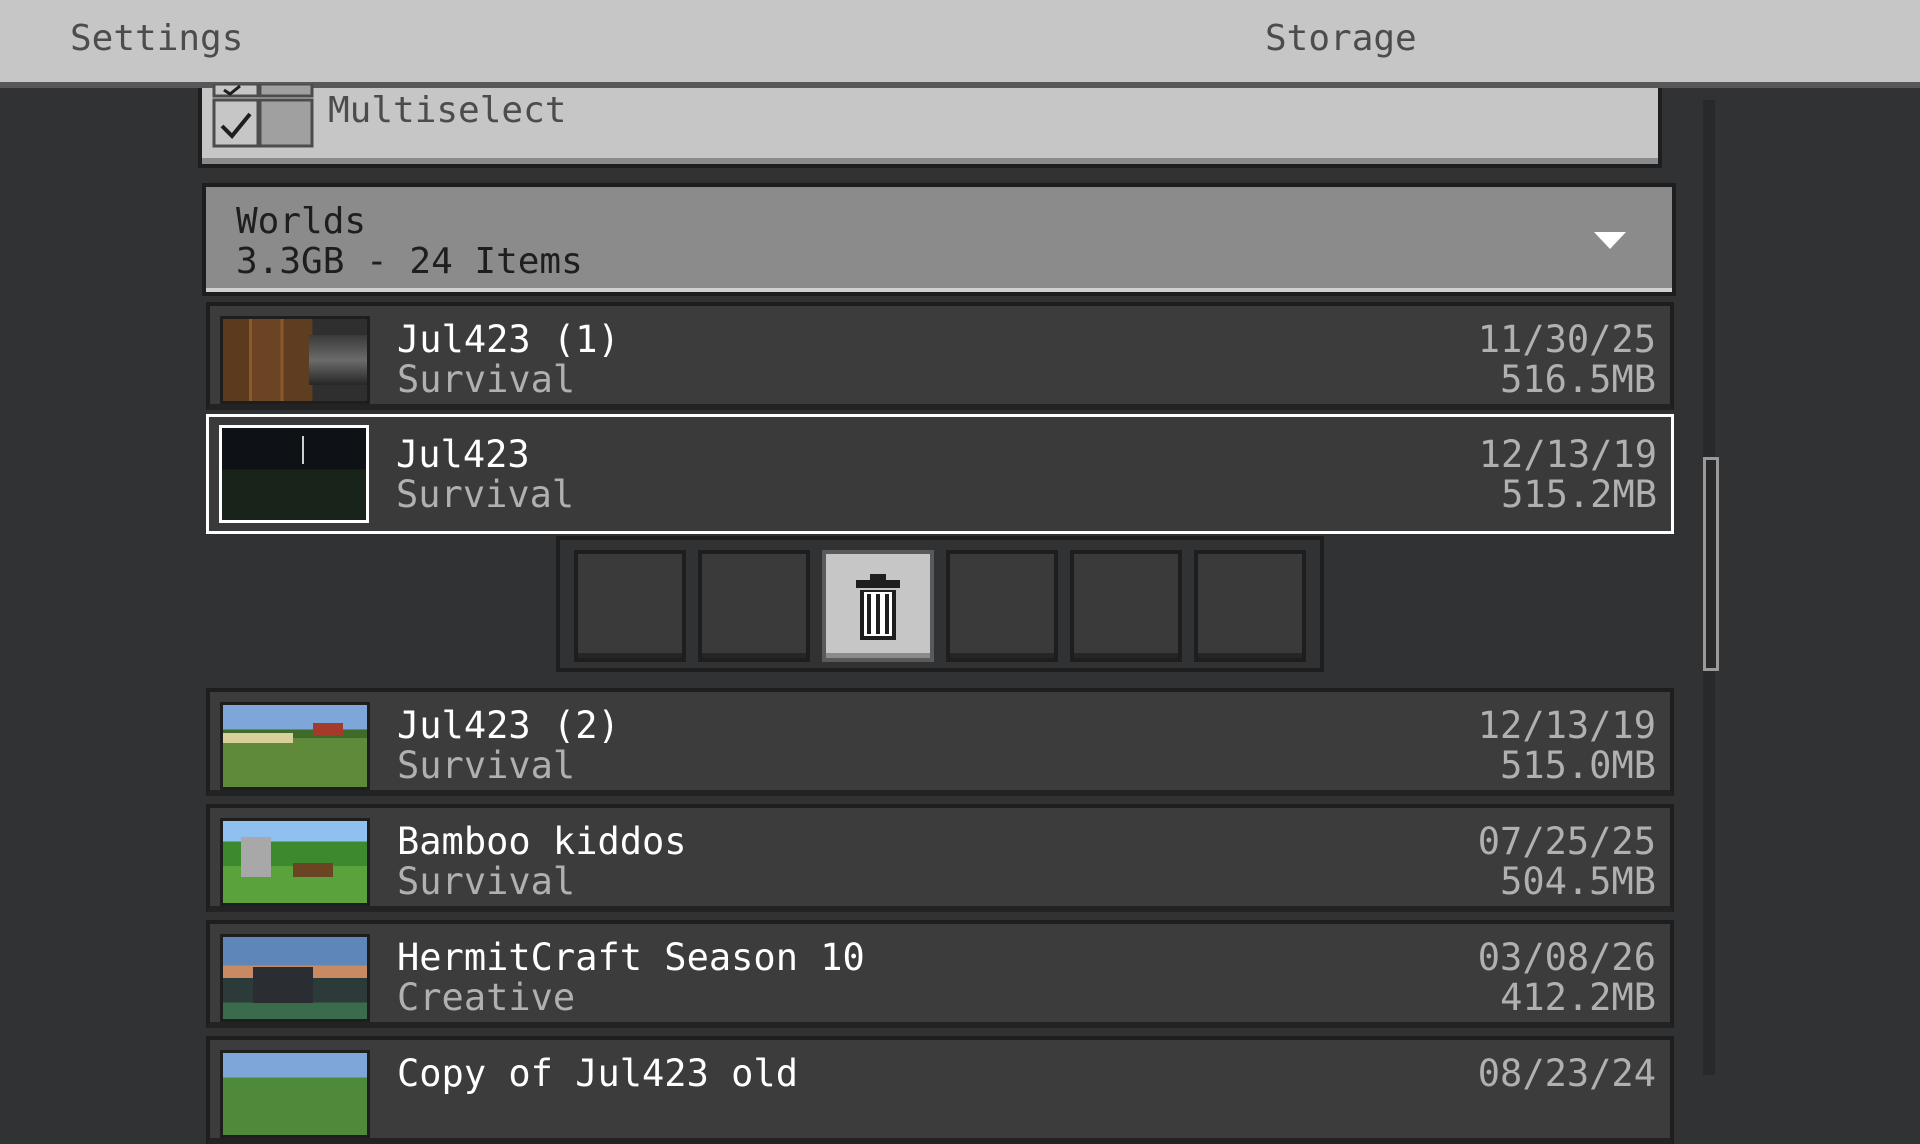 This screenshot has width=1920, height=1144. Describe the element at coordinates (1566, 841) in the screenshot. I see `world-date: 07/25/25` at that location.